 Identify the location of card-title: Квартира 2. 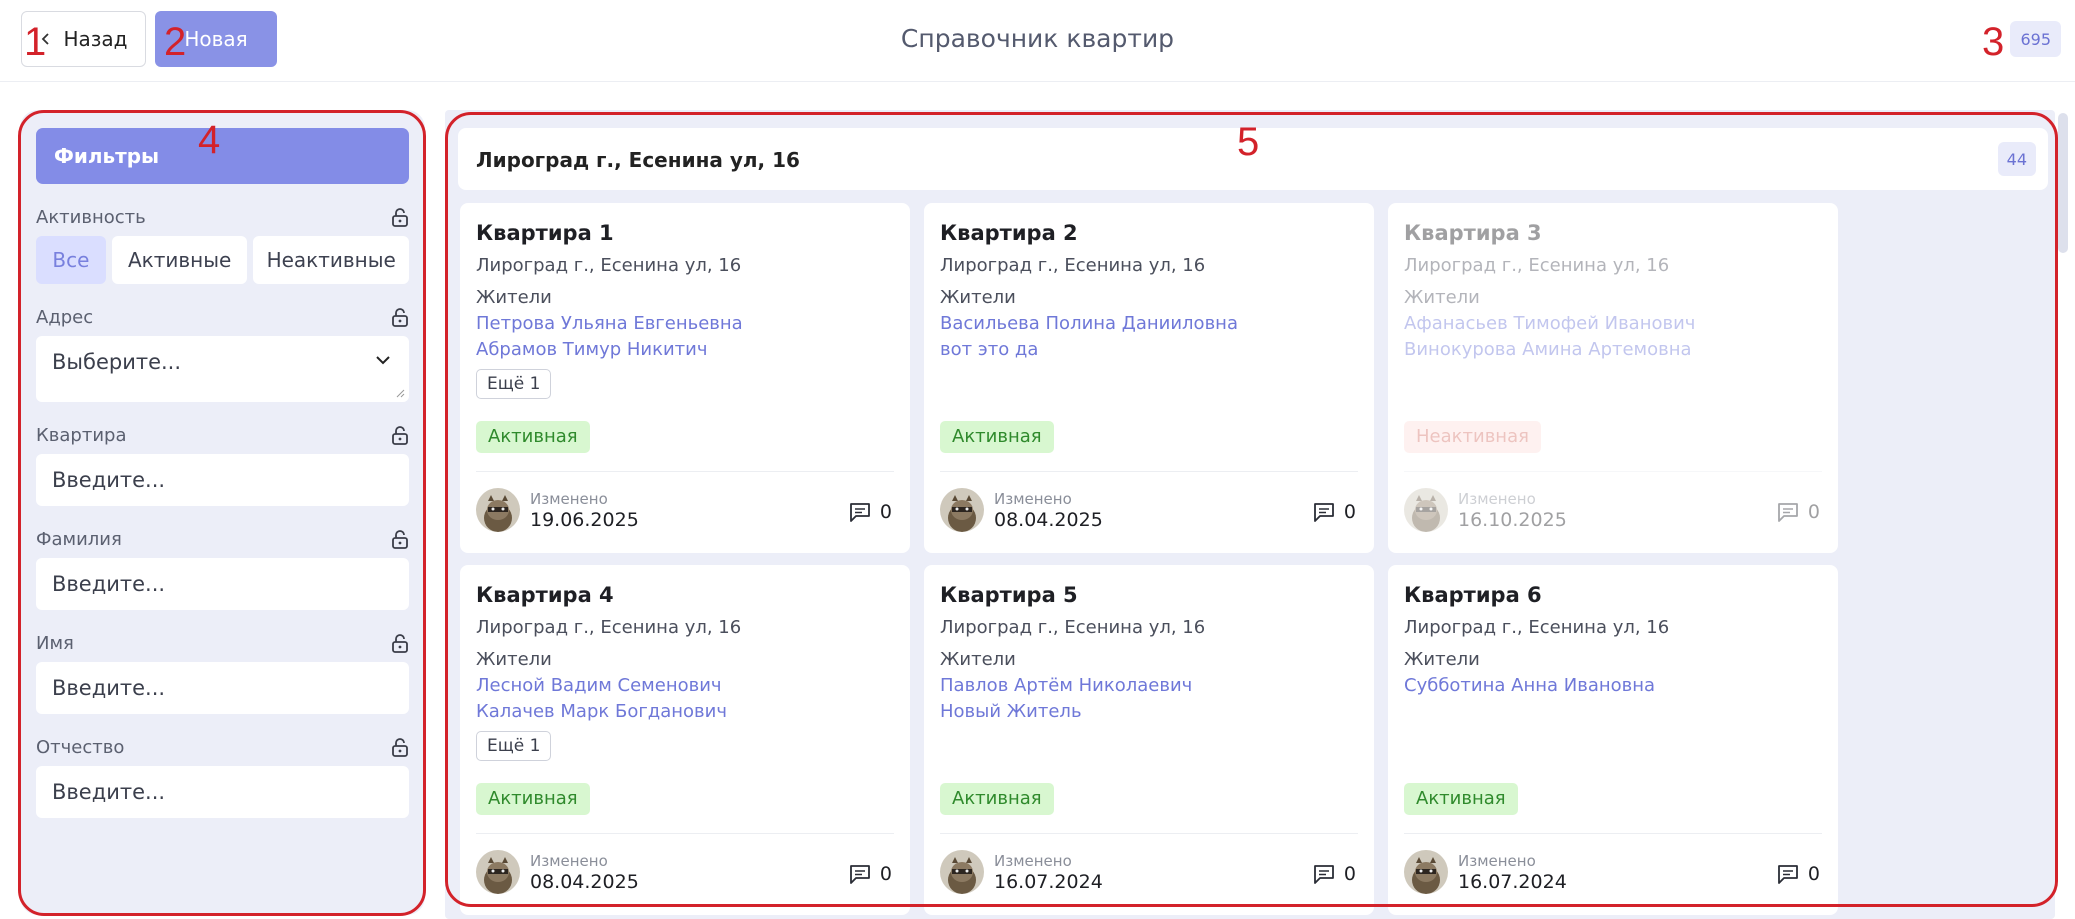
(1009, 233).